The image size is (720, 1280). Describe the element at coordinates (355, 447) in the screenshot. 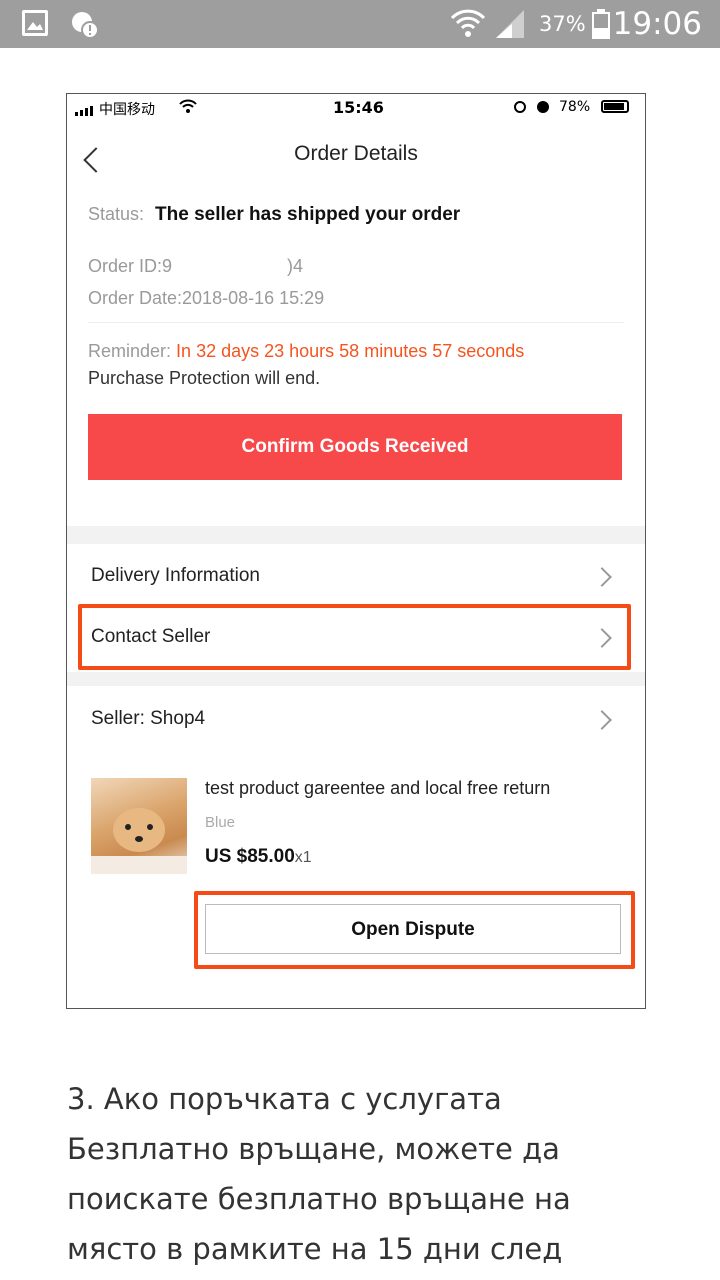

I see `confirm-goods-received-button: Confirm Goods Received` at that location.